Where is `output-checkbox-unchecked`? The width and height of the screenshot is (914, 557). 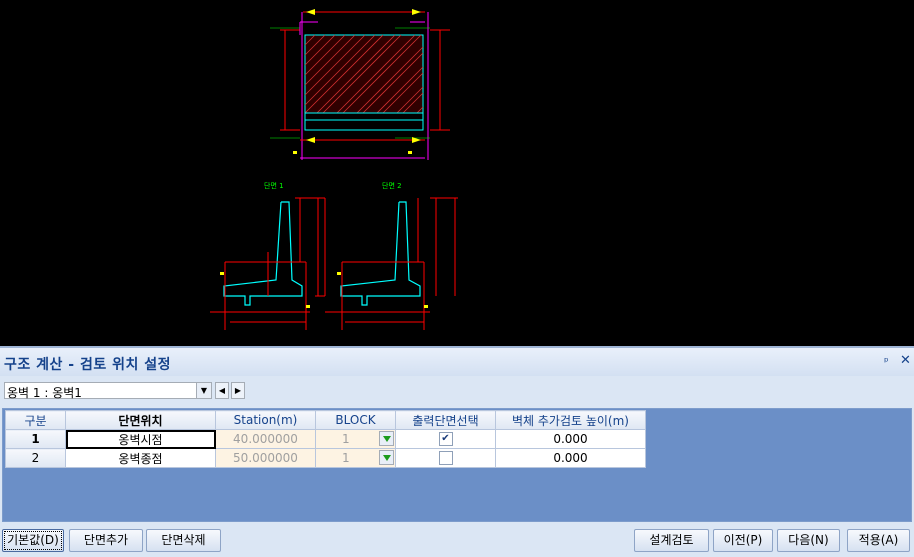 output-checkbox-unchecked is located at coordinates (445, 458).